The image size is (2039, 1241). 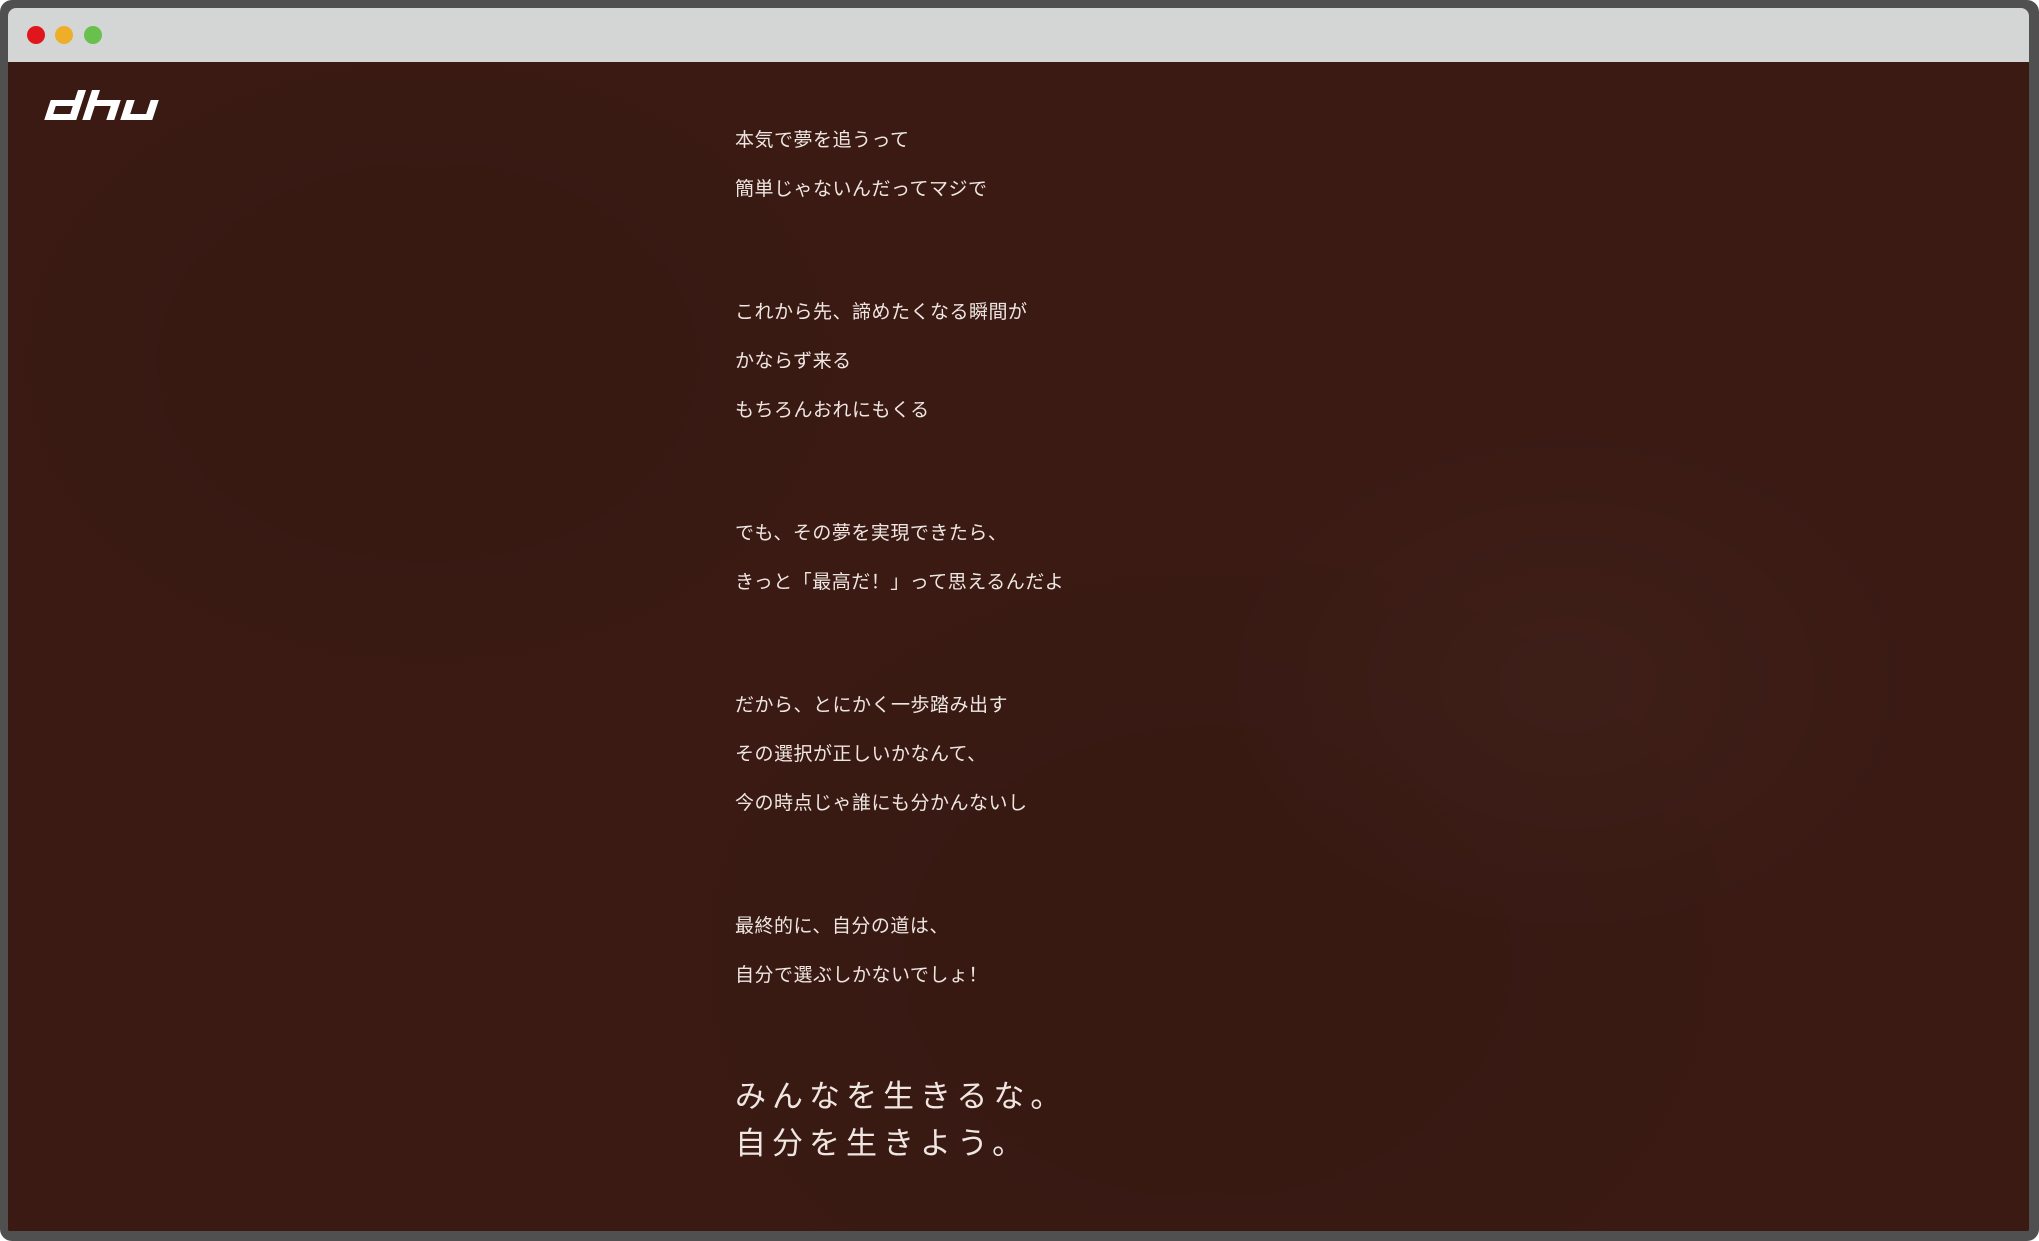 What do you see at coordinates (1018, 35) in the screenshot?
I see `title-bar` at bounding box center [1018, 35].